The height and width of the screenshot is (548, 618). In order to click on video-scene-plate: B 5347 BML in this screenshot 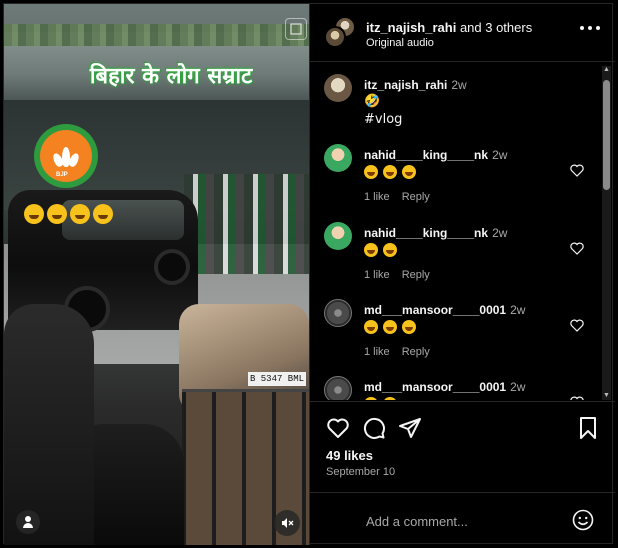, I will do `click(277, 379)`.